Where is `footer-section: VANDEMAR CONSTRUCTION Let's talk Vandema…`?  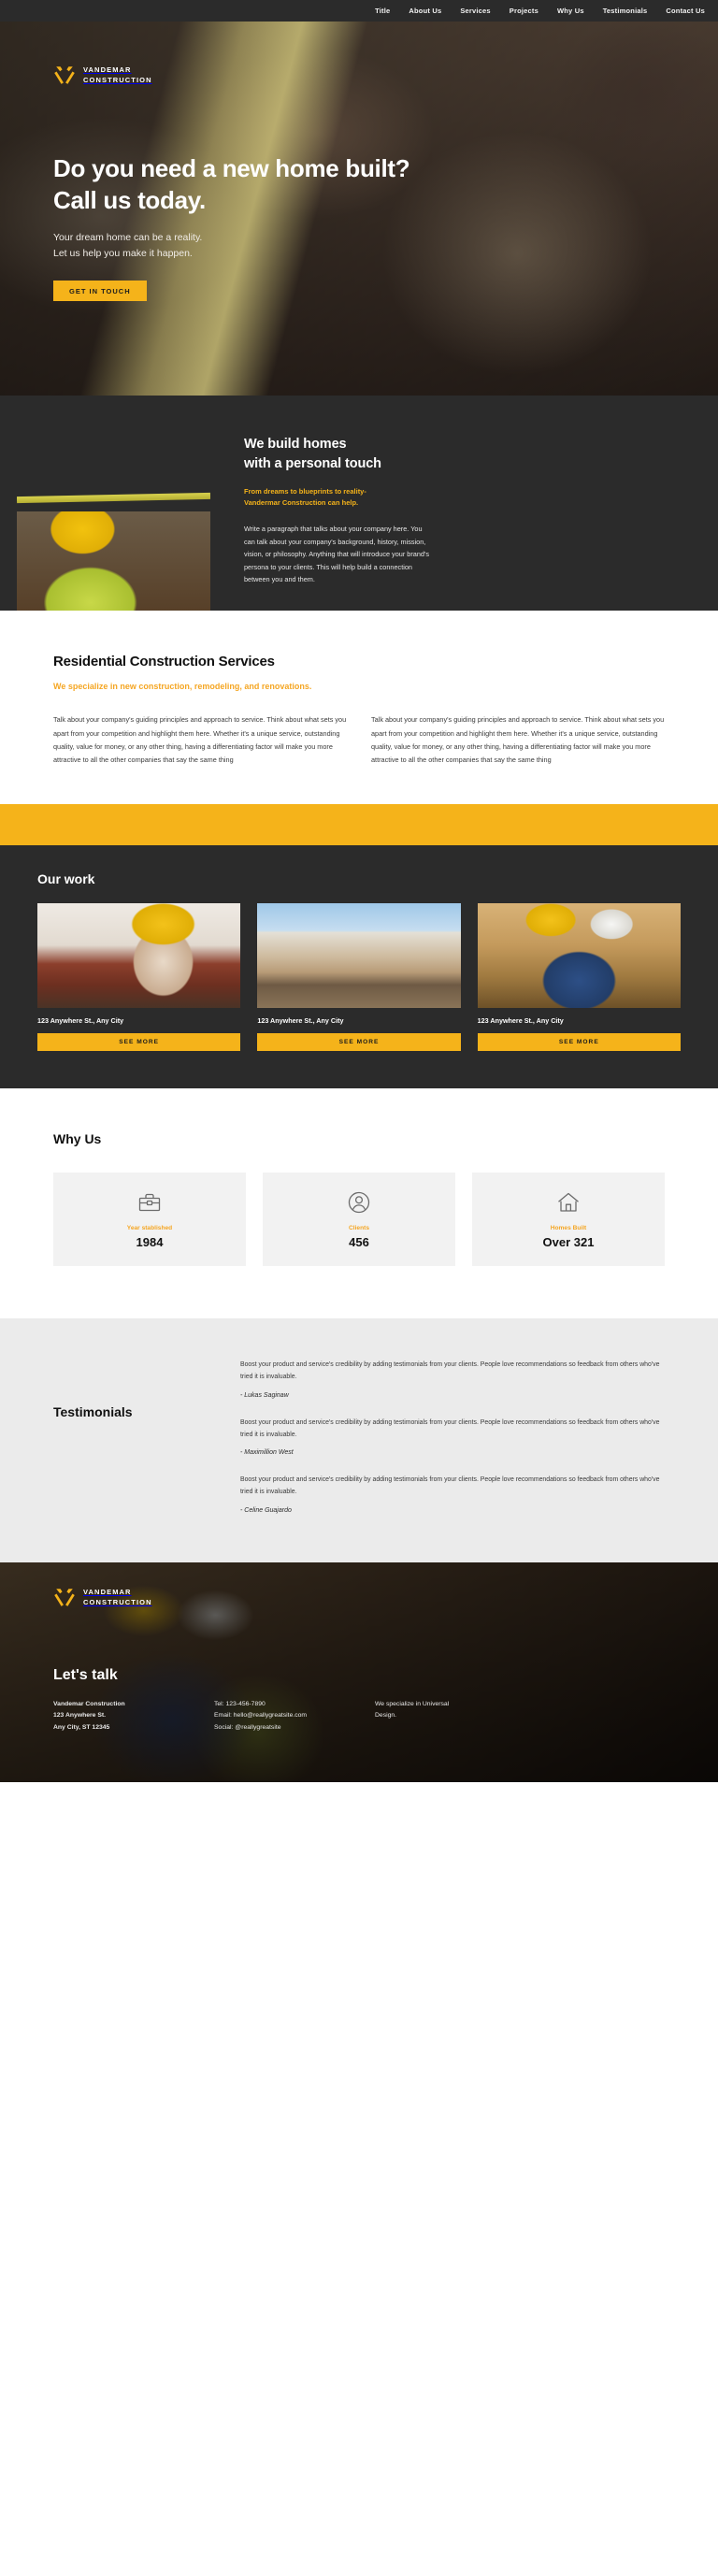 footer-section: VANDEMAR CONSTRUCTION Let's talk Vandema… is located at coordinates (359, 1672).